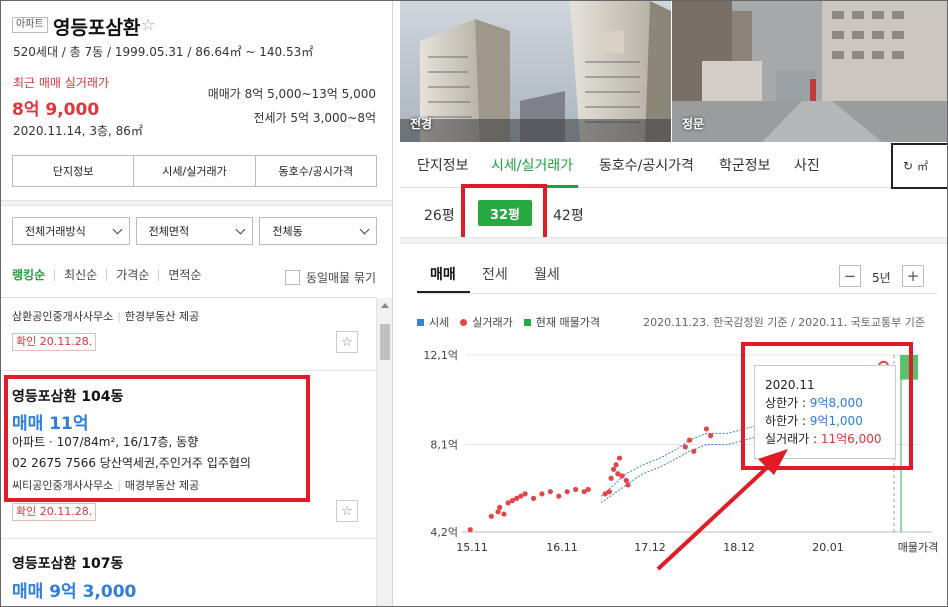  What do you see at coordinates (195, 171) in the screenshot?
I see `price-info-button: 시세/실거래가` at bounding box center [195, 171].